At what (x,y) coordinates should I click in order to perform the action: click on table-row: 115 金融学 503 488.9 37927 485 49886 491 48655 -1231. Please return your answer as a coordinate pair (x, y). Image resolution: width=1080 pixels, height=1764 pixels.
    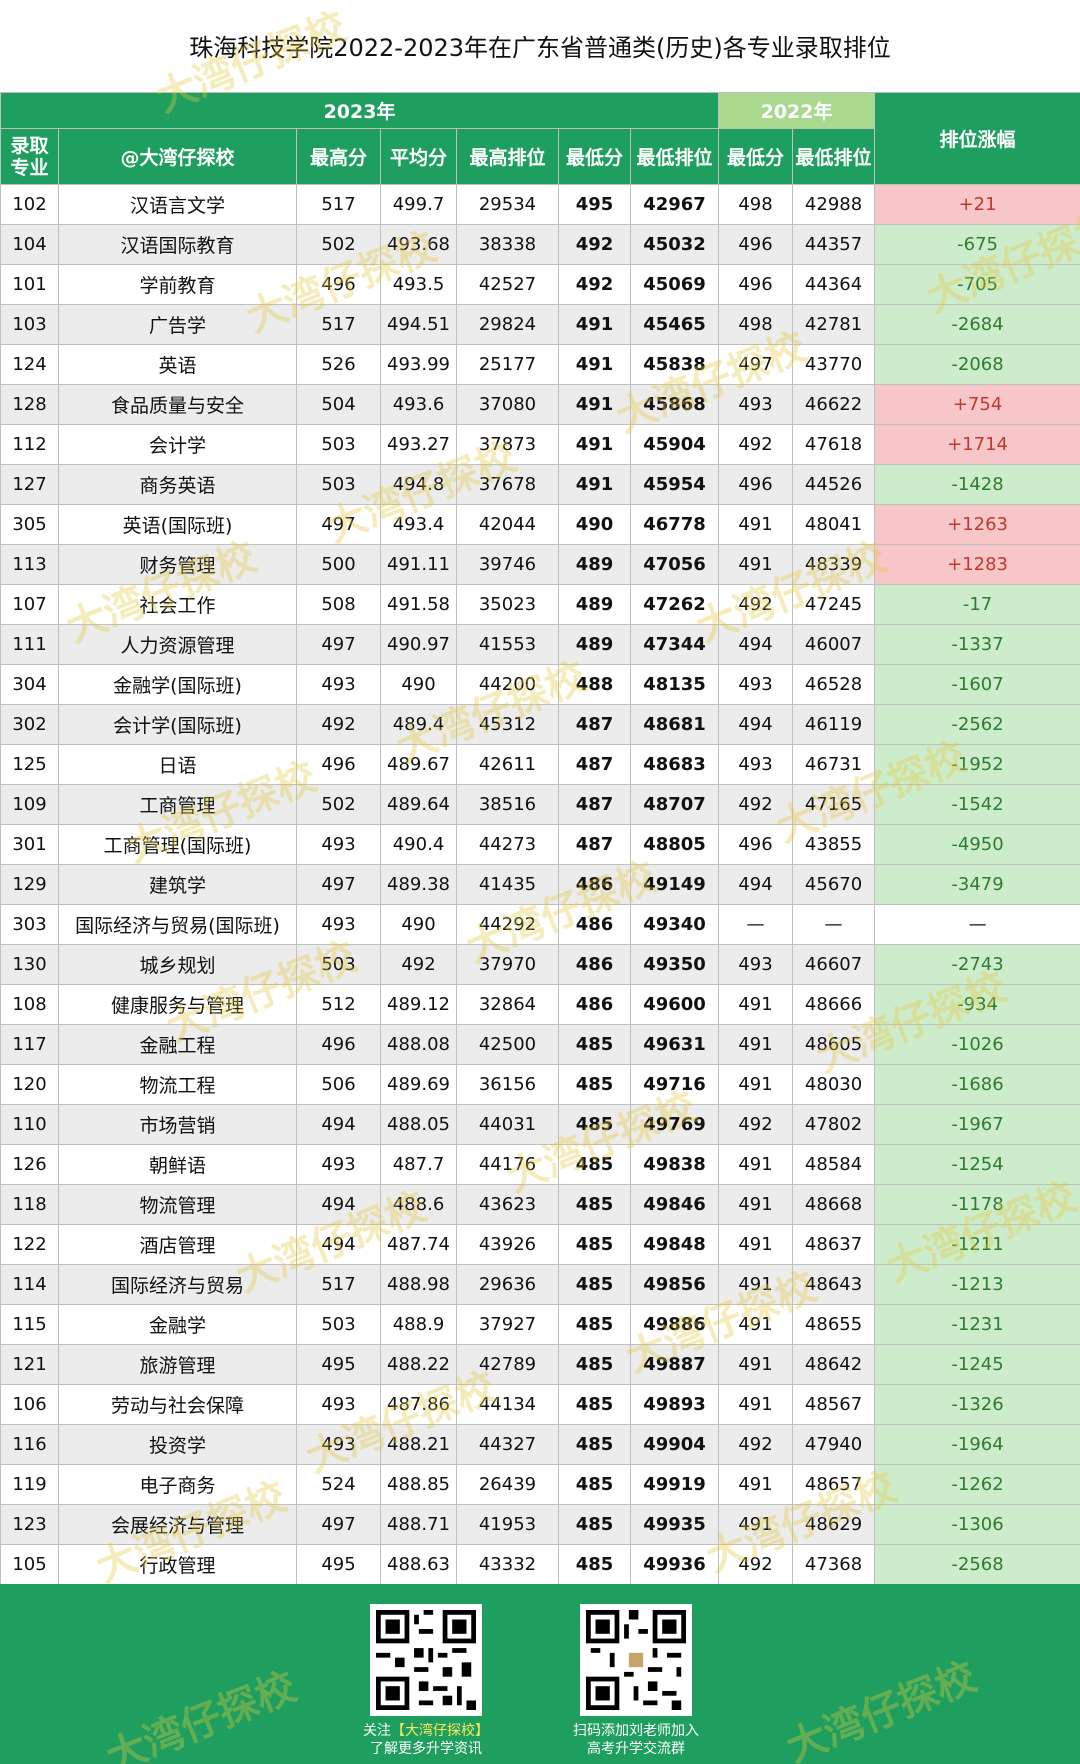
    Looking at the image, I should click on (540, 1324).